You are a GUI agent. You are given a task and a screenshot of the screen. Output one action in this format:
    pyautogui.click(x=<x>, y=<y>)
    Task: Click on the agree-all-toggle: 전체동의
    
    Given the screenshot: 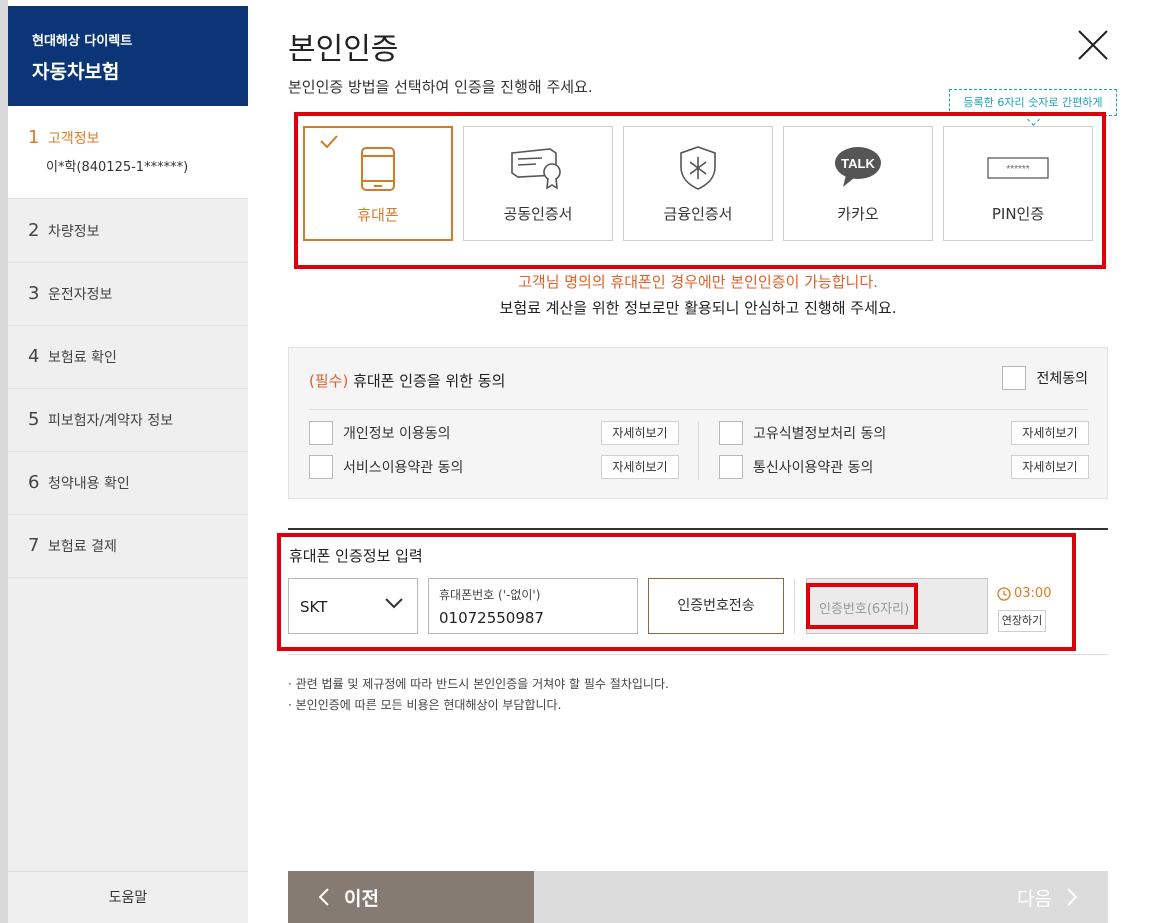 What is the action you would take?
    pyautogui.click(x=1045, y=378)
    